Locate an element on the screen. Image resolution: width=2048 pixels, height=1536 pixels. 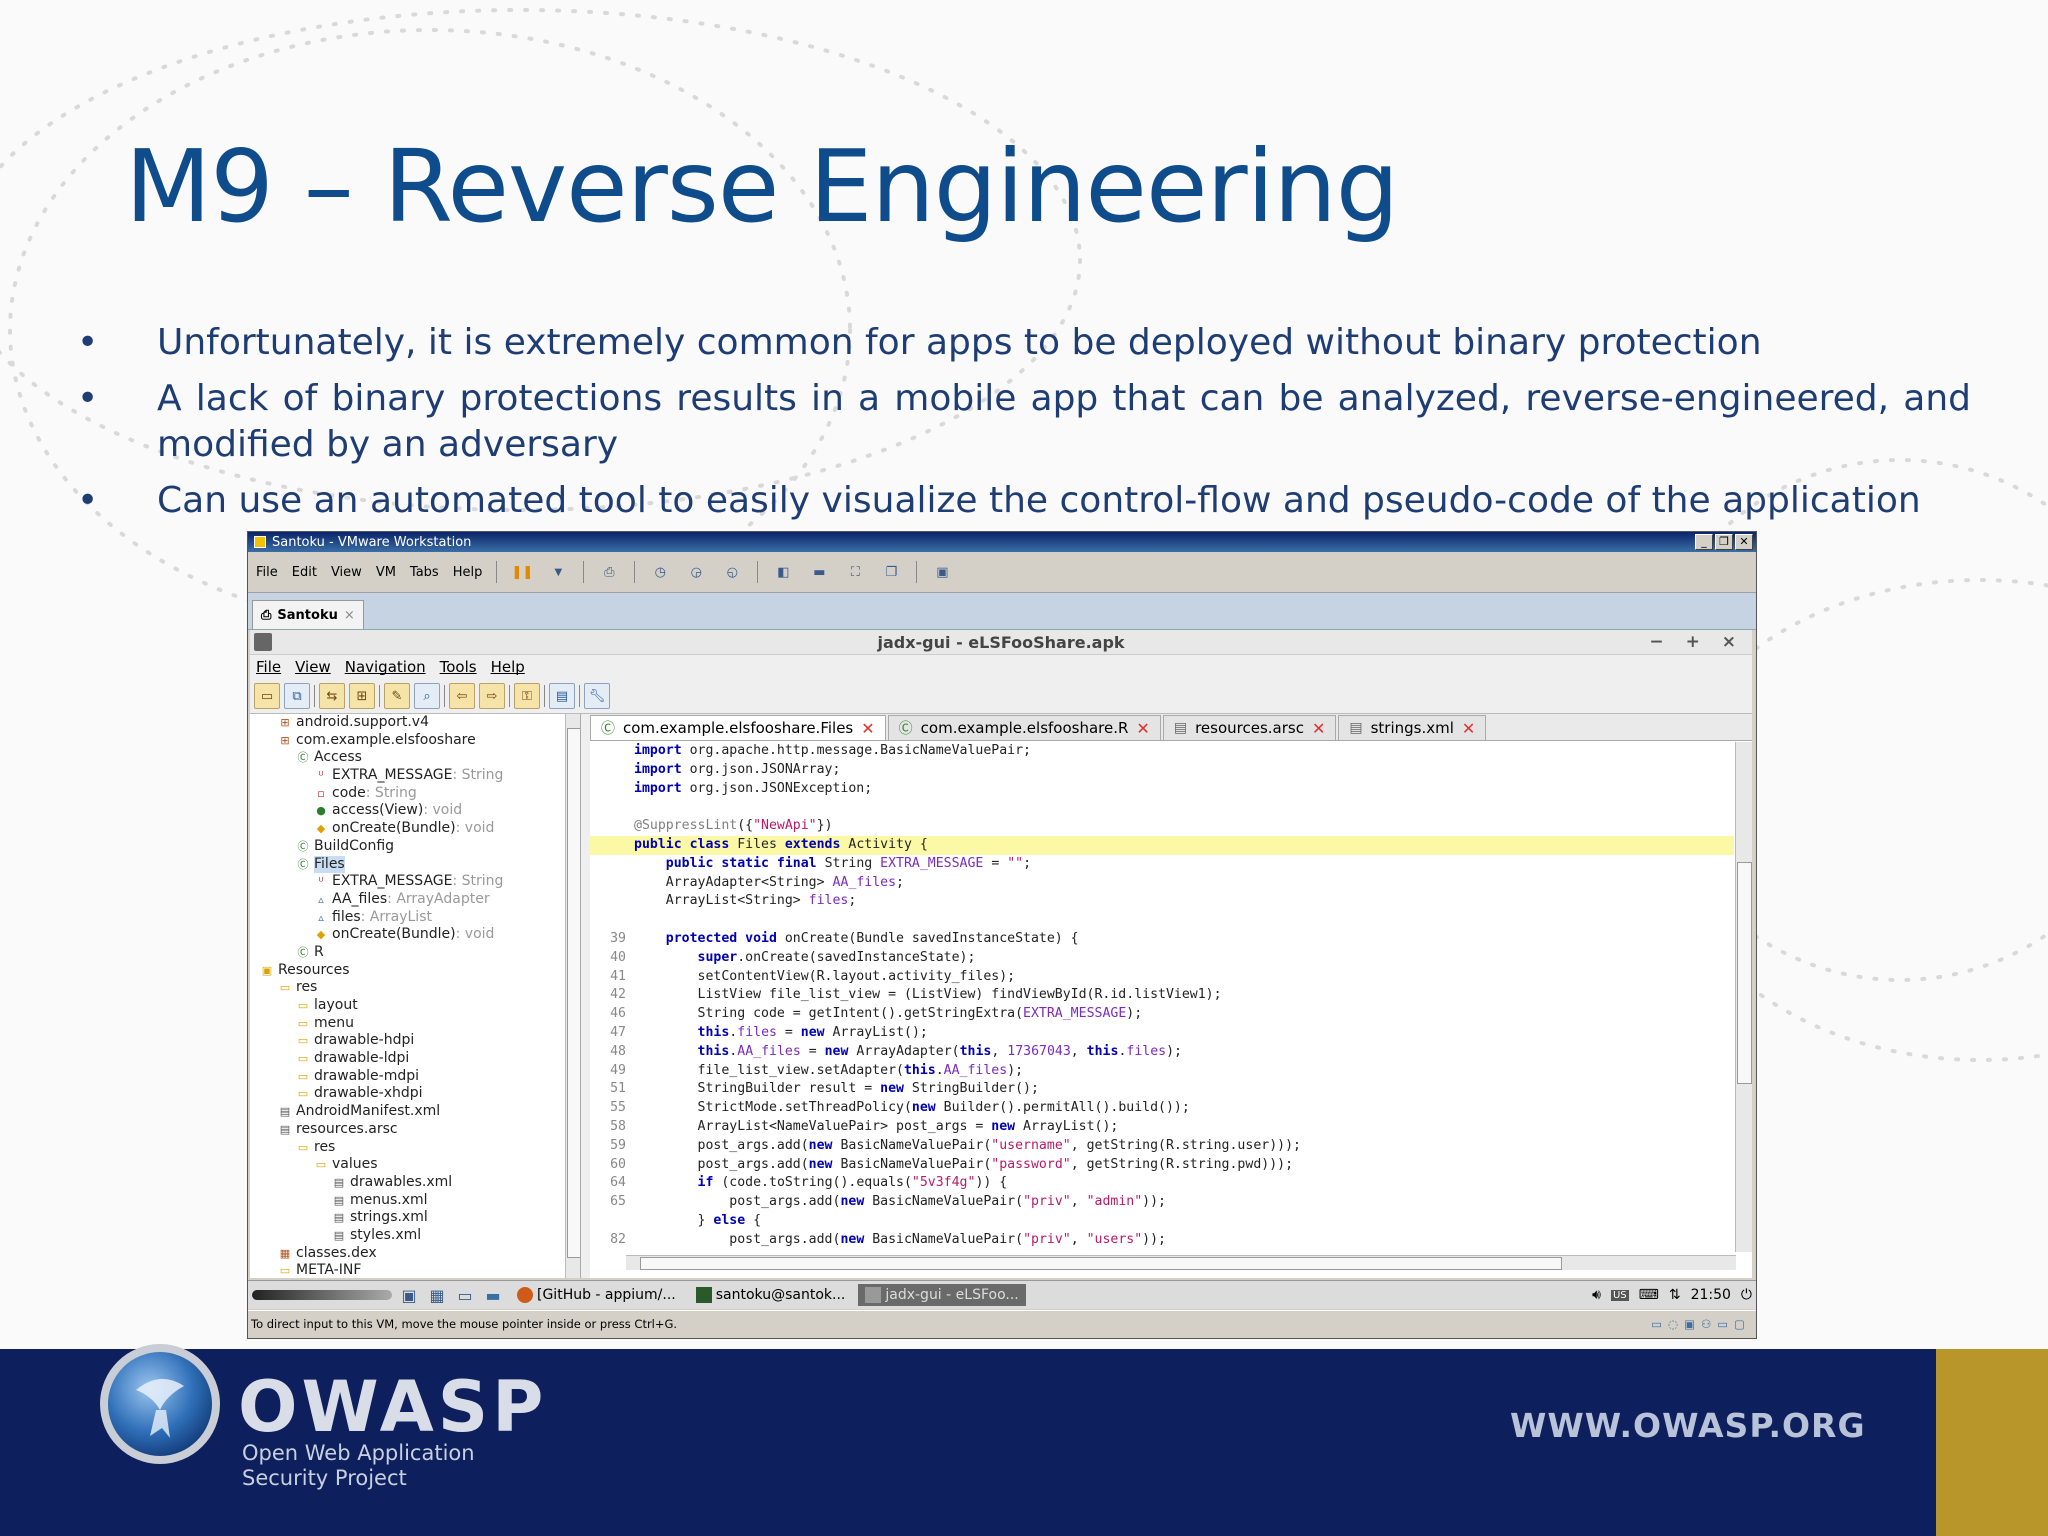
menu-view: View is located at coordinates (346, 572).